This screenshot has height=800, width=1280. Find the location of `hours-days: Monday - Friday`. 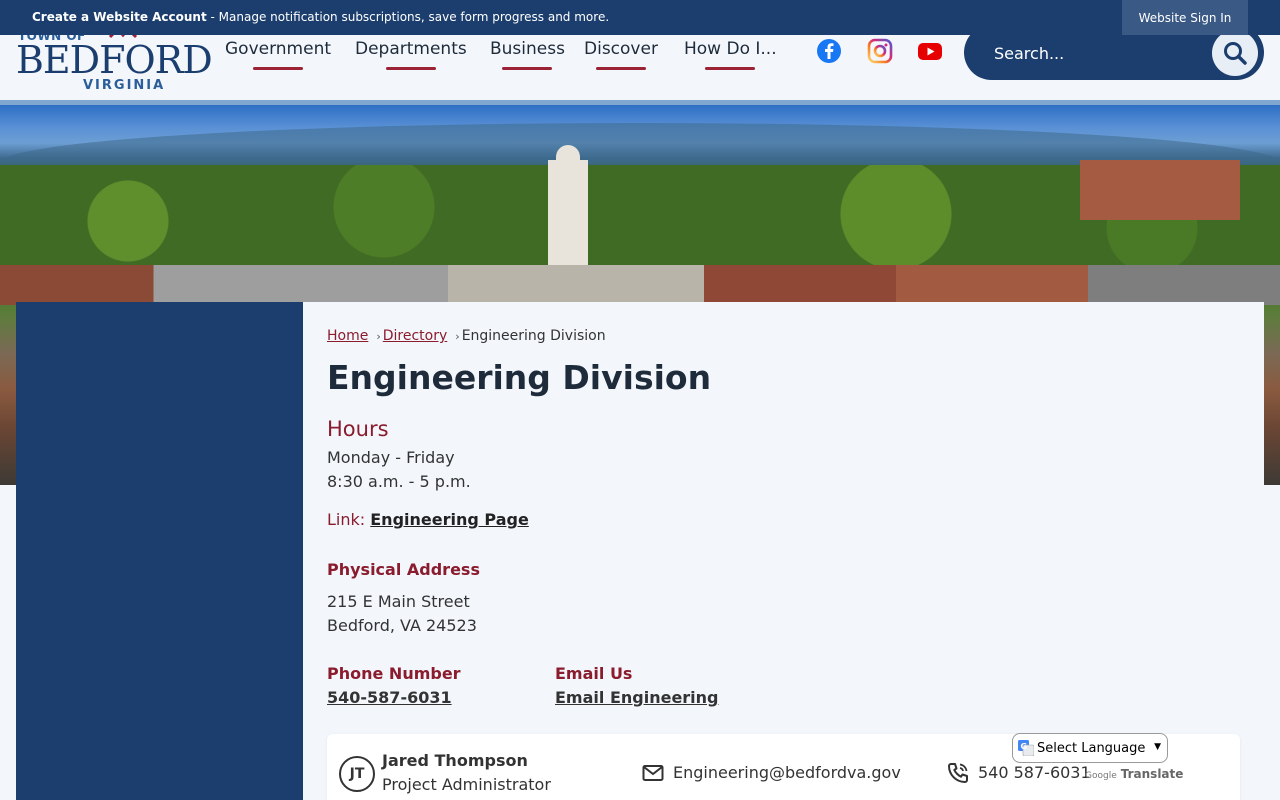

hours-days: Monday - Friday is located at coordinates (391, 457).